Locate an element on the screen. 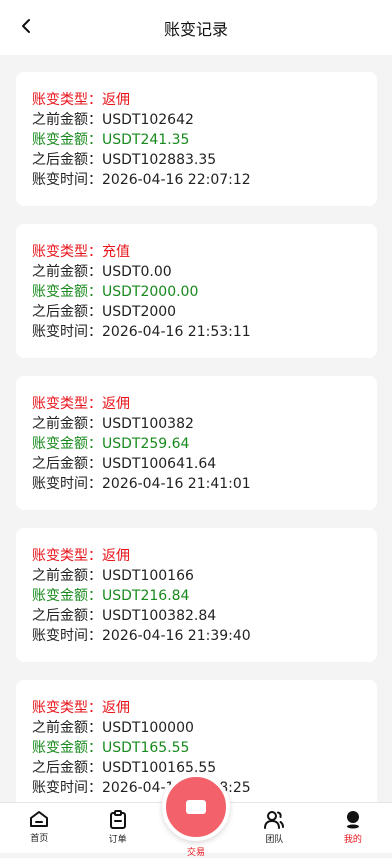 The width and height of the screenshot is (392, 858). record-change: 账变金额：USDT2000.00 is located at coordinates (115, 292).